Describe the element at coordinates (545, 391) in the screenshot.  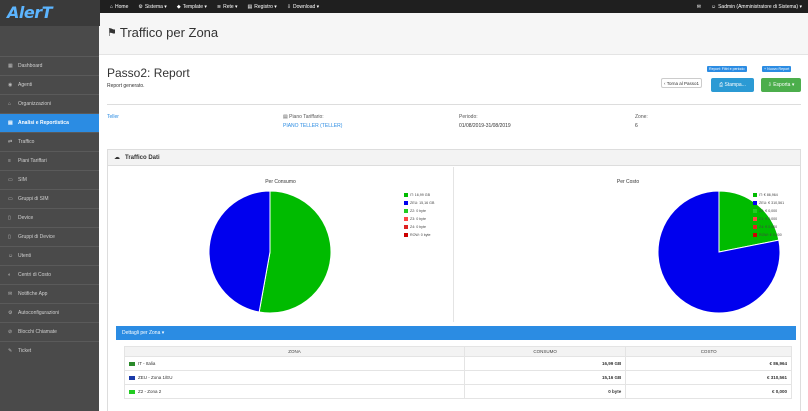
I see `consumption-cell: 0 byte` at that location.